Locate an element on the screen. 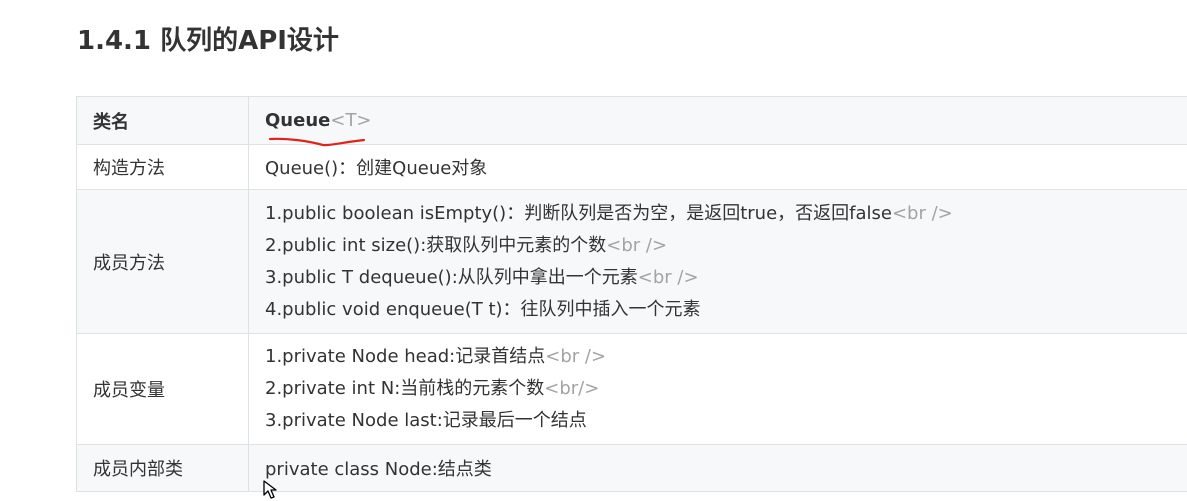  method-line: 4.public void enqueue(T t)：往队列中插入一个元素 is located at coordinates (726, 310).